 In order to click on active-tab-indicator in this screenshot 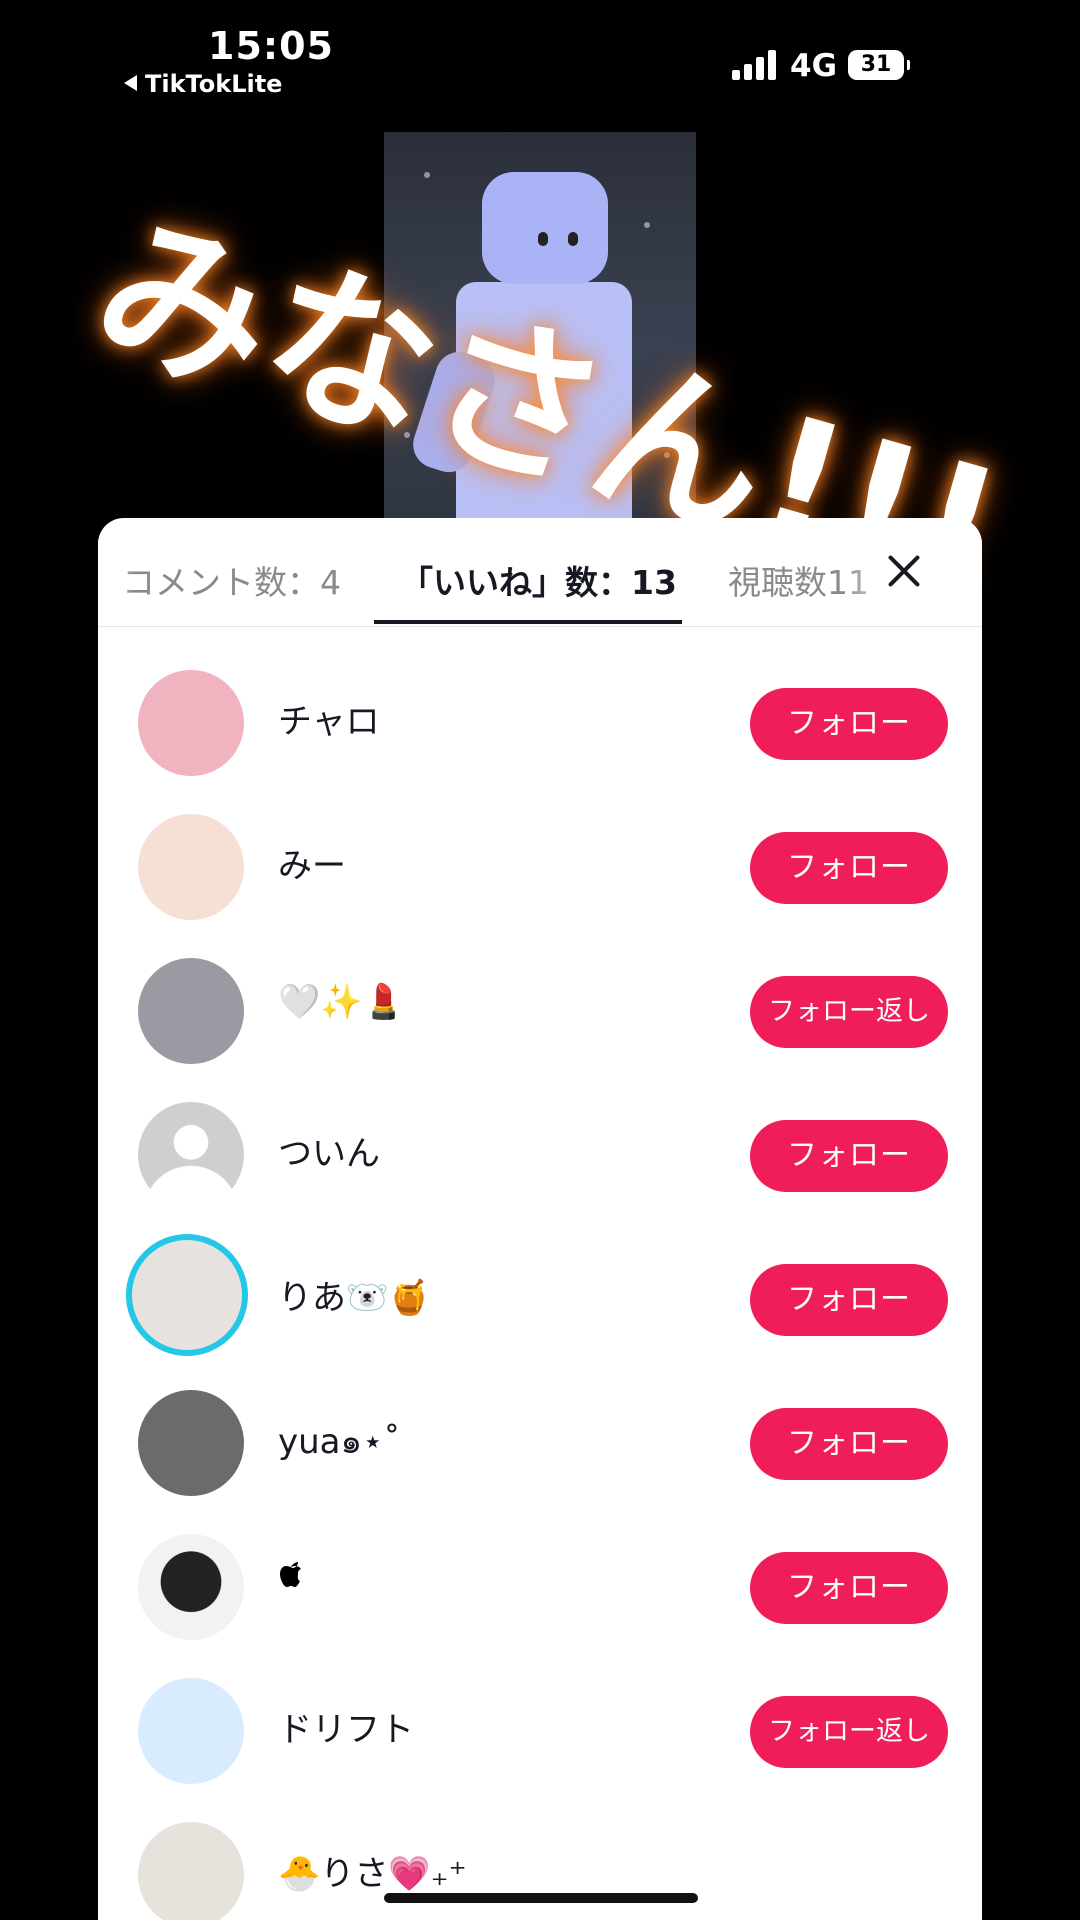, I will do `click(528, 622)`.